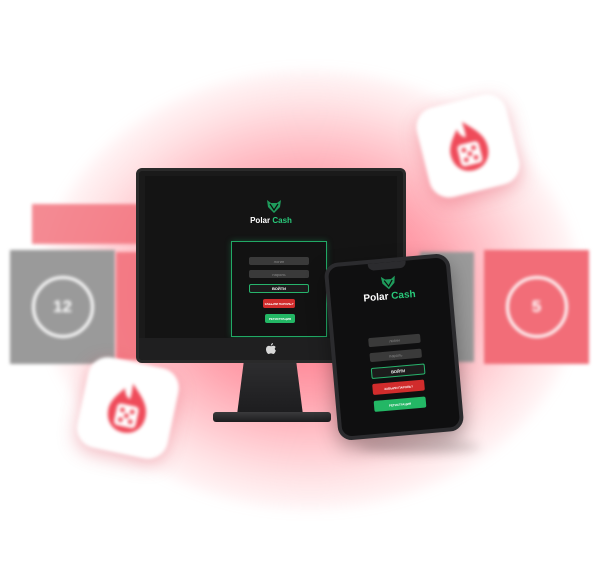  Describe the element at coordinates (260, 220) in the screenshot. I see `brand-name-main: Polar` at that location.